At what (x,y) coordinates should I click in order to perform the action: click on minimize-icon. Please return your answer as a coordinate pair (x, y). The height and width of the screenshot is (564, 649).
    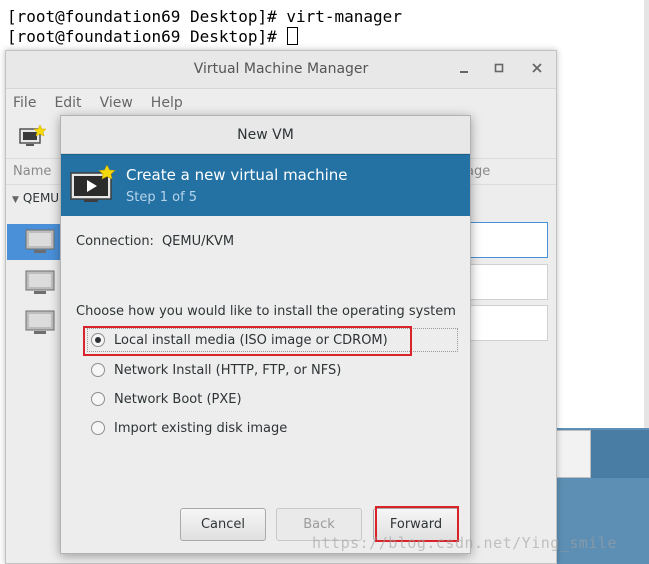
    Looking at the image, I should click on (464, 72).